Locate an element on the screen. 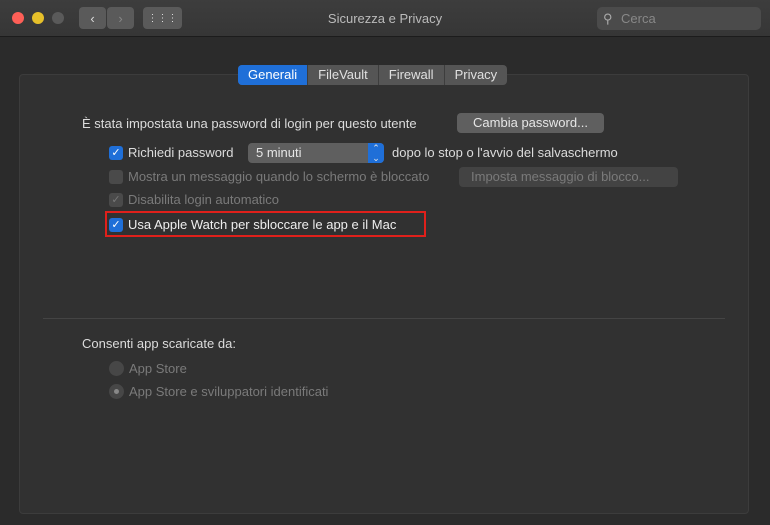 The width and height of the screenshot is (770, 525). disable-auto-login-checkbox: ✓ is located at coordinates (116, 200).